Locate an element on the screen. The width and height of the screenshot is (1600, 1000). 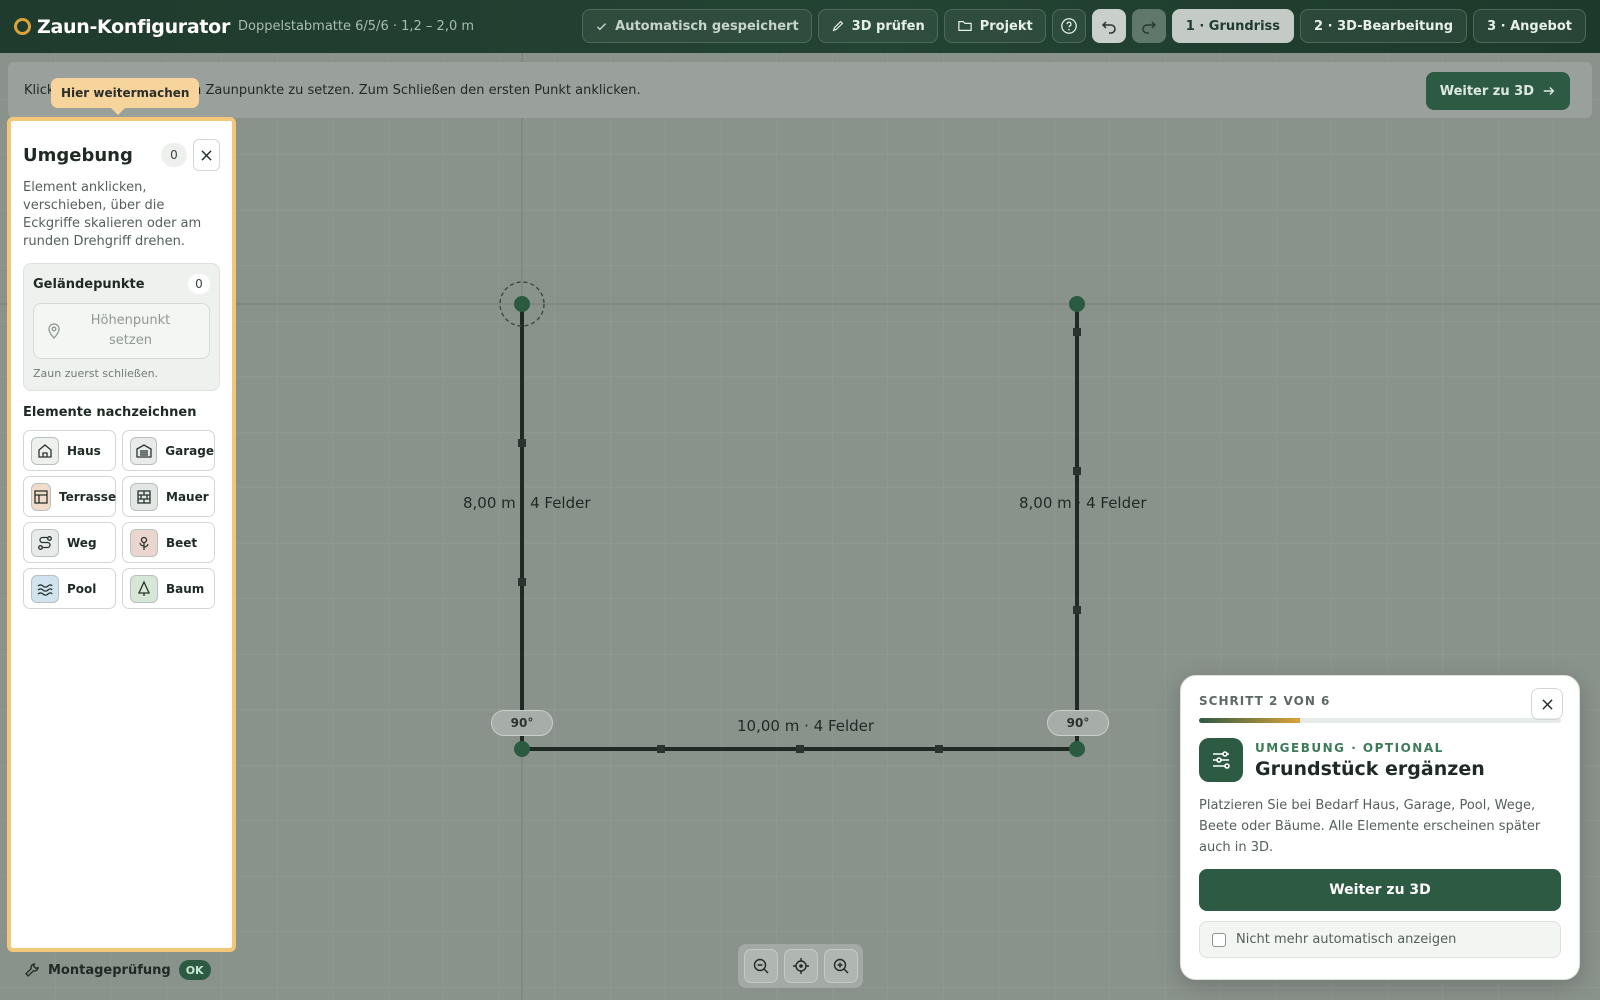
next-to-3d-button: Weiter zu 3D is located at coordinates (1380, 890).